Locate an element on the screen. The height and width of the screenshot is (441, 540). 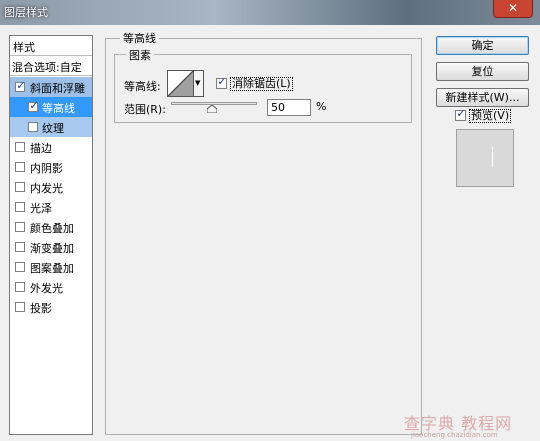
contour-picker is located at coordinates (180, 83).